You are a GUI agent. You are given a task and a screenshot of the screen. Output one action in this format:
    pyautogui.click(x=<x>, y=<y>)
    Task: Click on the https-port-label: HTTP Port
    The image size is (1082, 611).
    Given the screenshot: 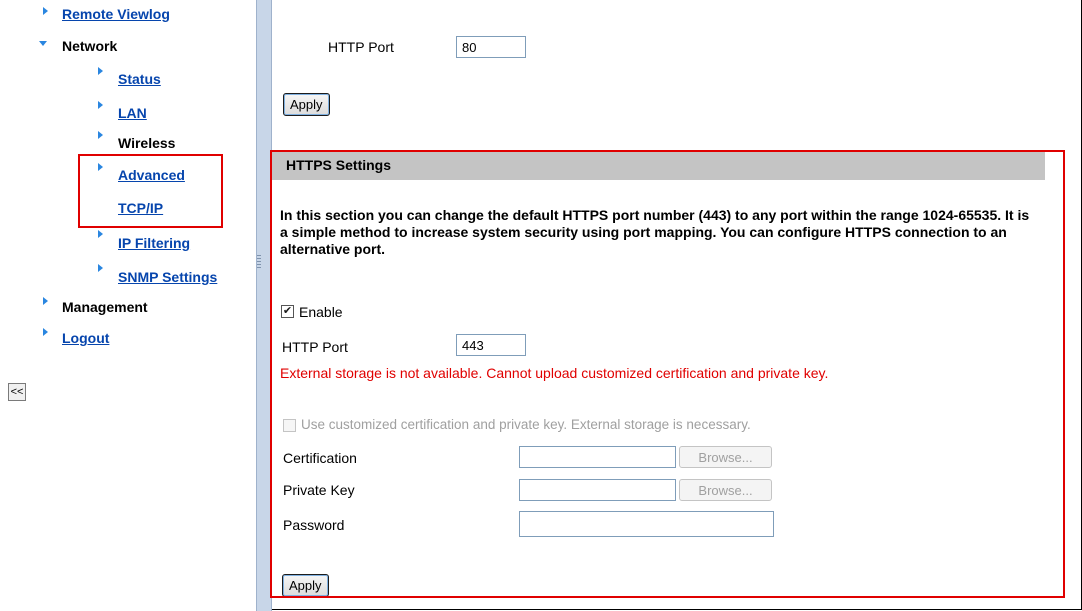 What is the action you would take?
    pyautogui.click(x=315, y=347)
    